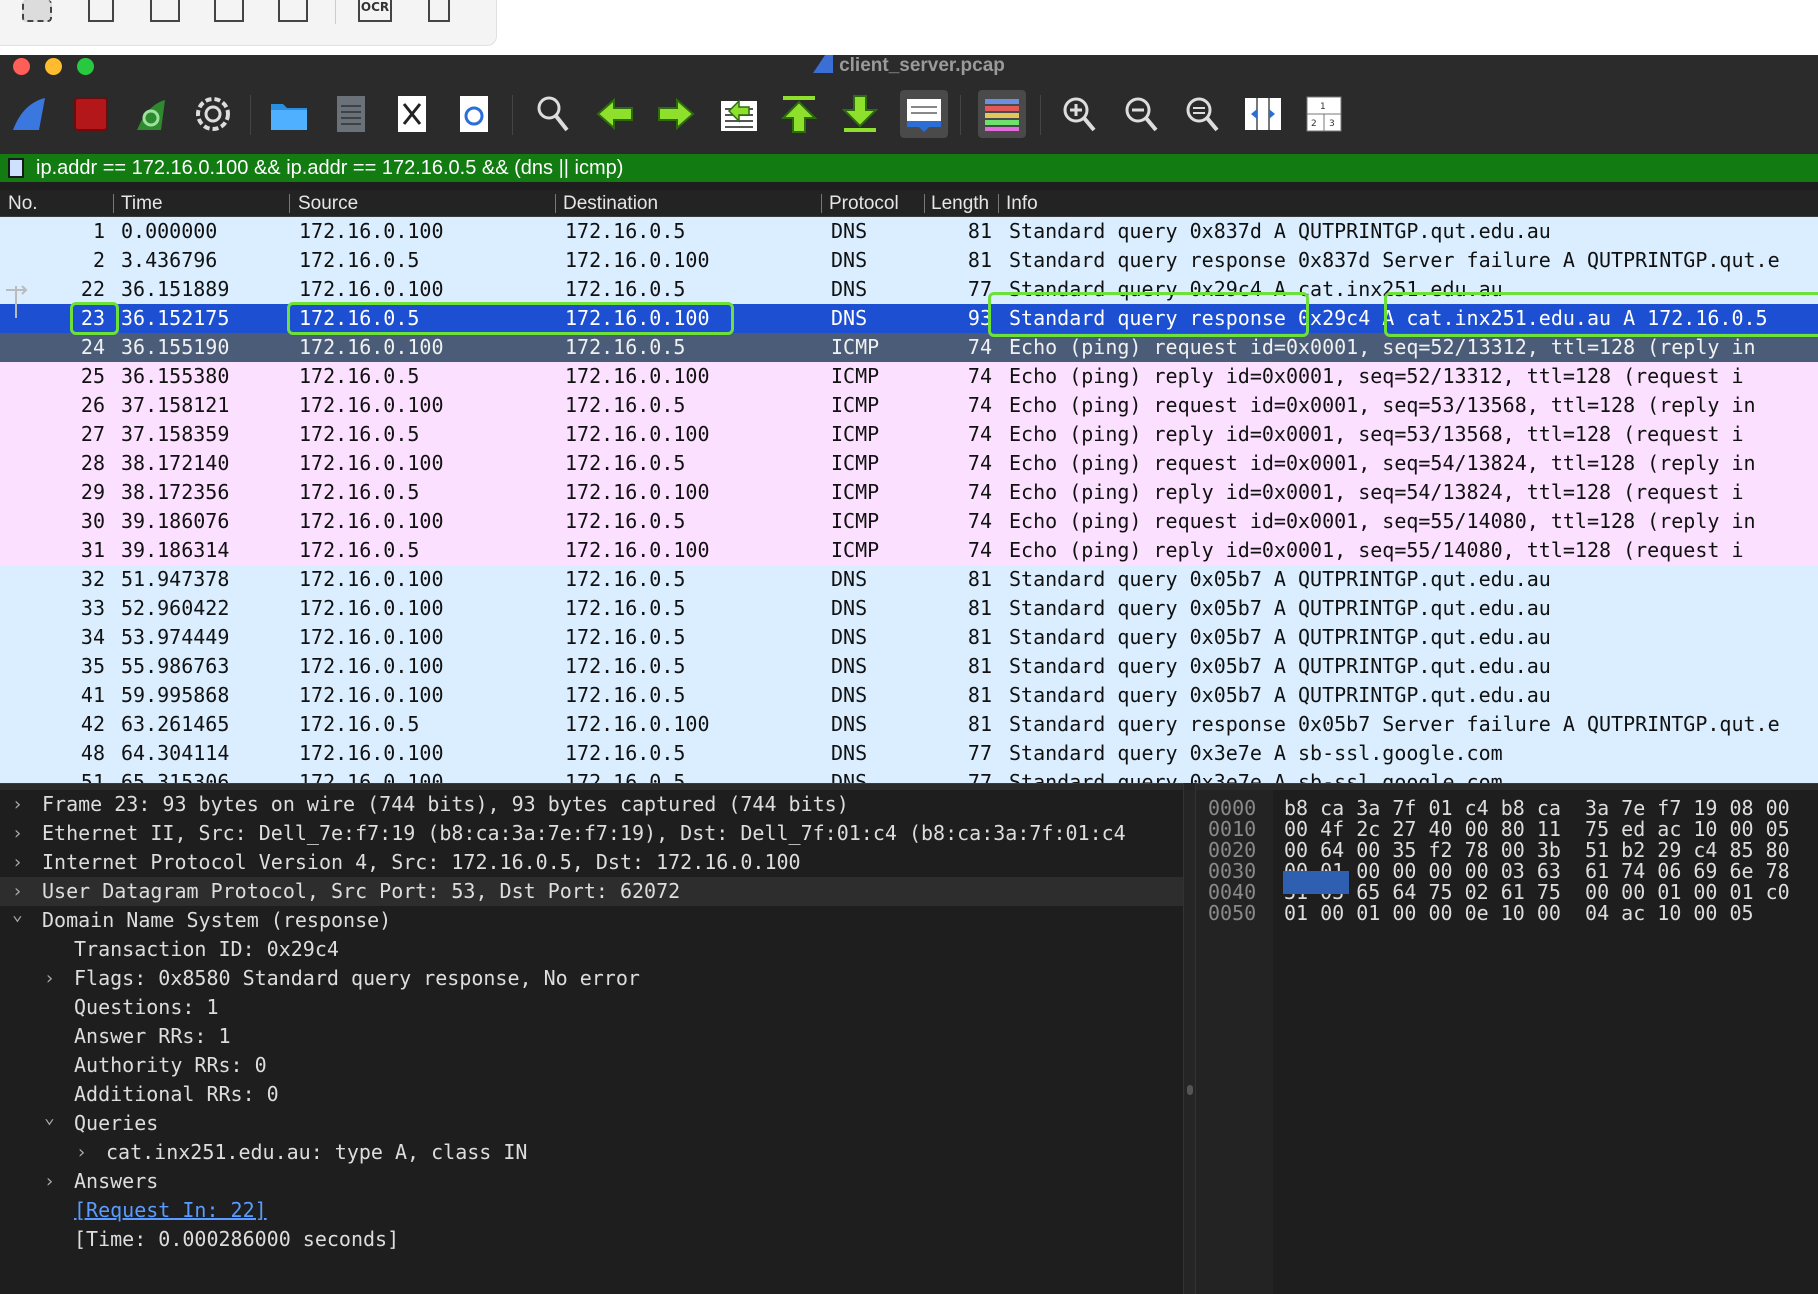 This screenshot has height=1294, width=1818. What do you see at coordinates (591, 1210) in the screenshot?
I see `detail-row: [Request In: 22]` at bounding box center [591, 1210].